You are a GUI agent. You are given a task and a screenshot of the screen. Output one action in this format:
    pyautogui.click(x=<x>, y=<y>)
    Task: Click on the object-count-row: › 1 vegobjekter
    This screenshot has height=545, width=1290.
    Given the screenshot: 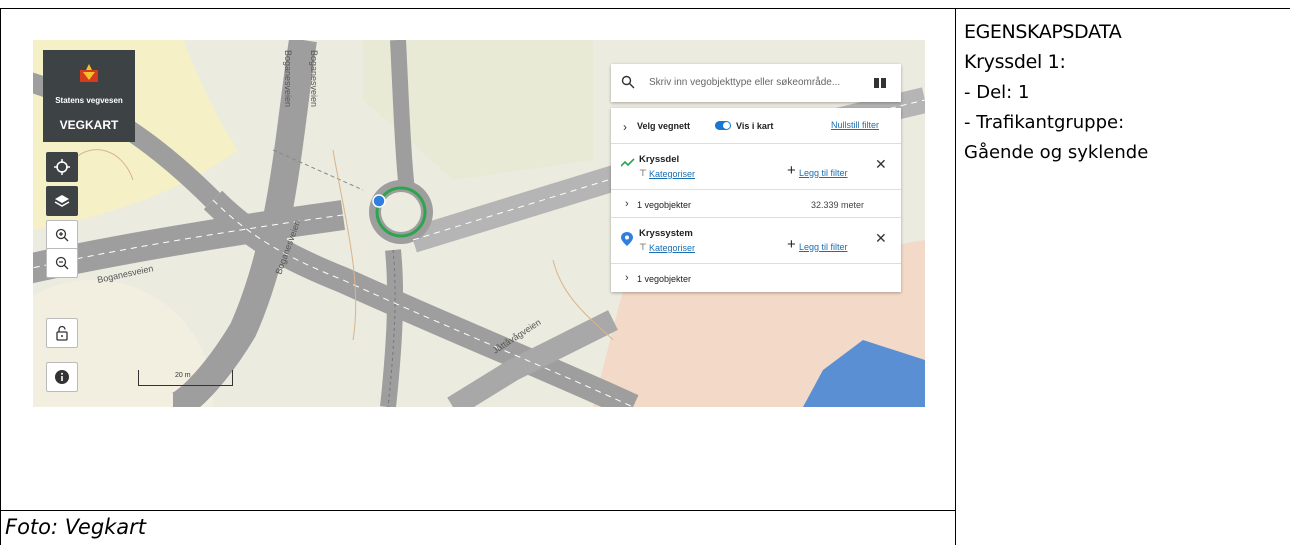 What is the action you would take?
    pyautogui.click(x=756, y=278)
    